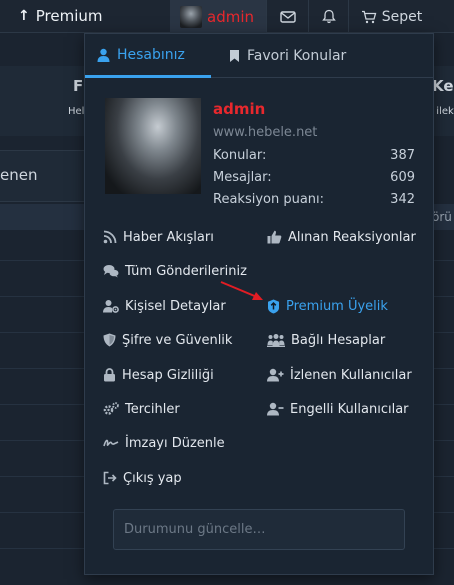 The height and width of the screenshot is (585, 454). I want to click on menu-personal-details: Kişisel Detaylar, so click(164, 306).